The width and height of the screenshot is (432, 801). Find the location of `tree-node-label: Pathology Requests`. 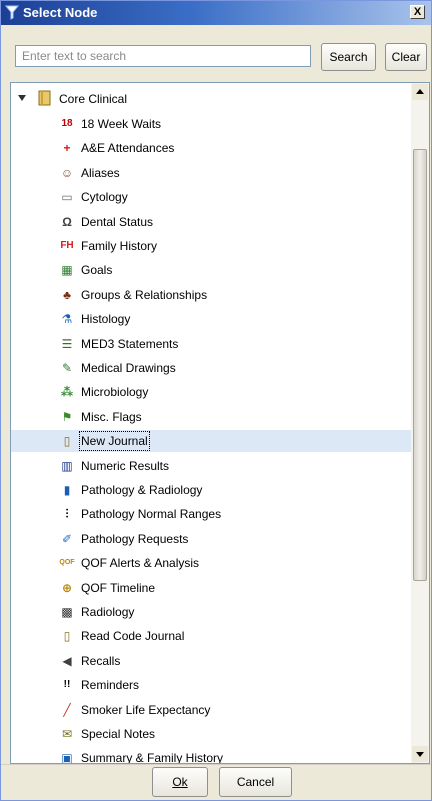

tree-node-label: Pathology Requests is located at coordinates (135, 539).